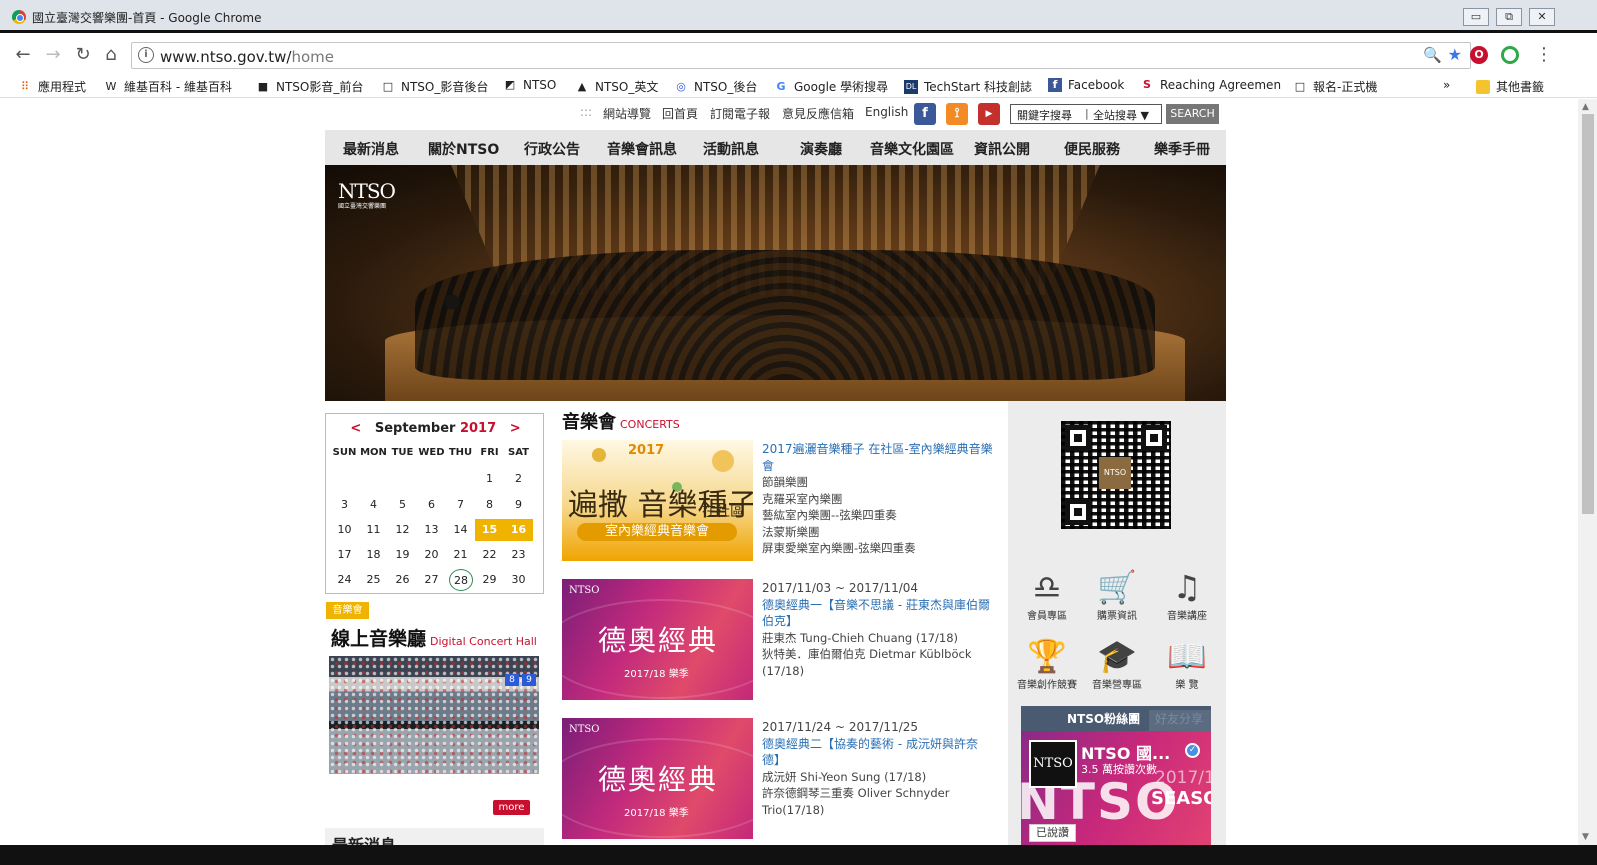  What do you see at coordinates (431, 580) in the screenshot?
I see `calendar-day: 27` at bounding box center [431, 580].